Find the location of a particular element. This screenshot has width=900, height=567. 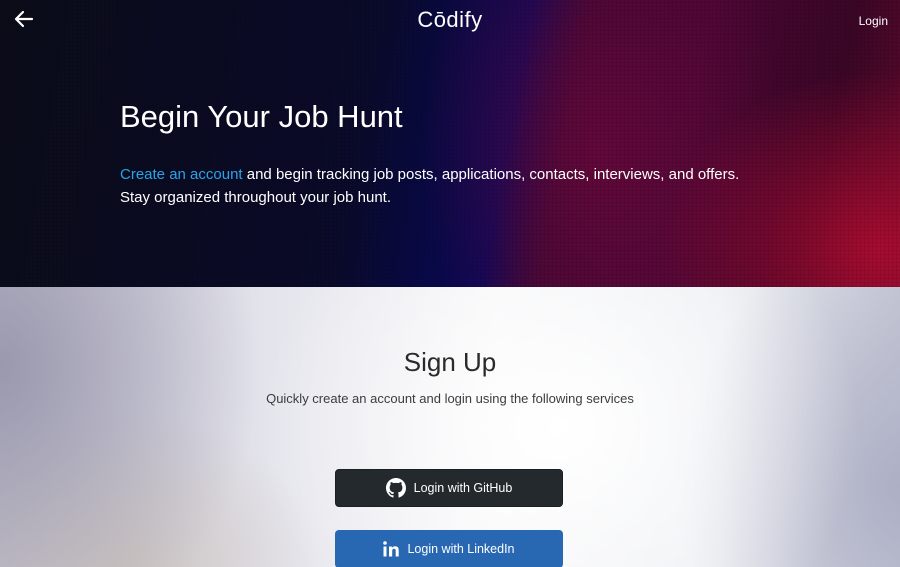

create-account-link: Create an account is located at coordinates (181, 174).